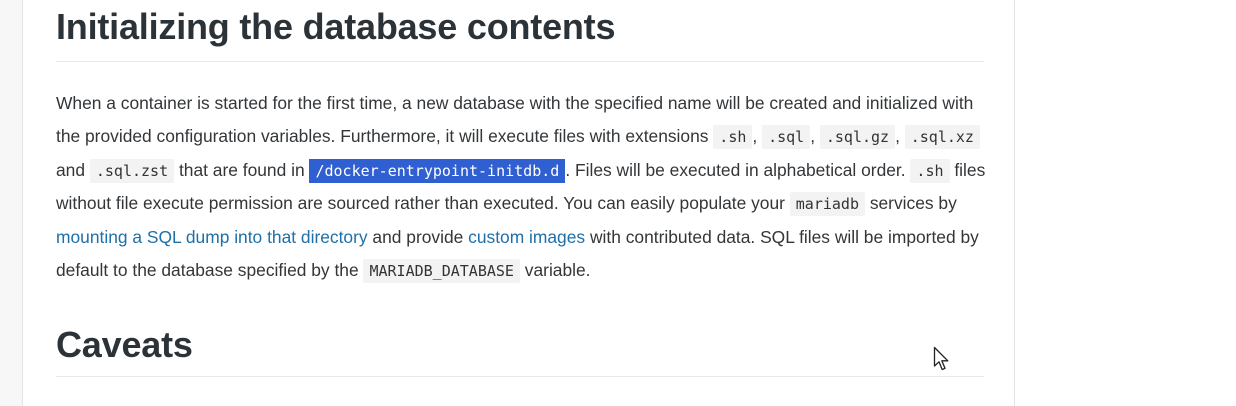 Image resolution: width=1236 pixels, height=406 pixels. What do you see at coordinates (1014, 203) in the screenshot?
I see `content-right-border` at bounding box center [1014, 203].